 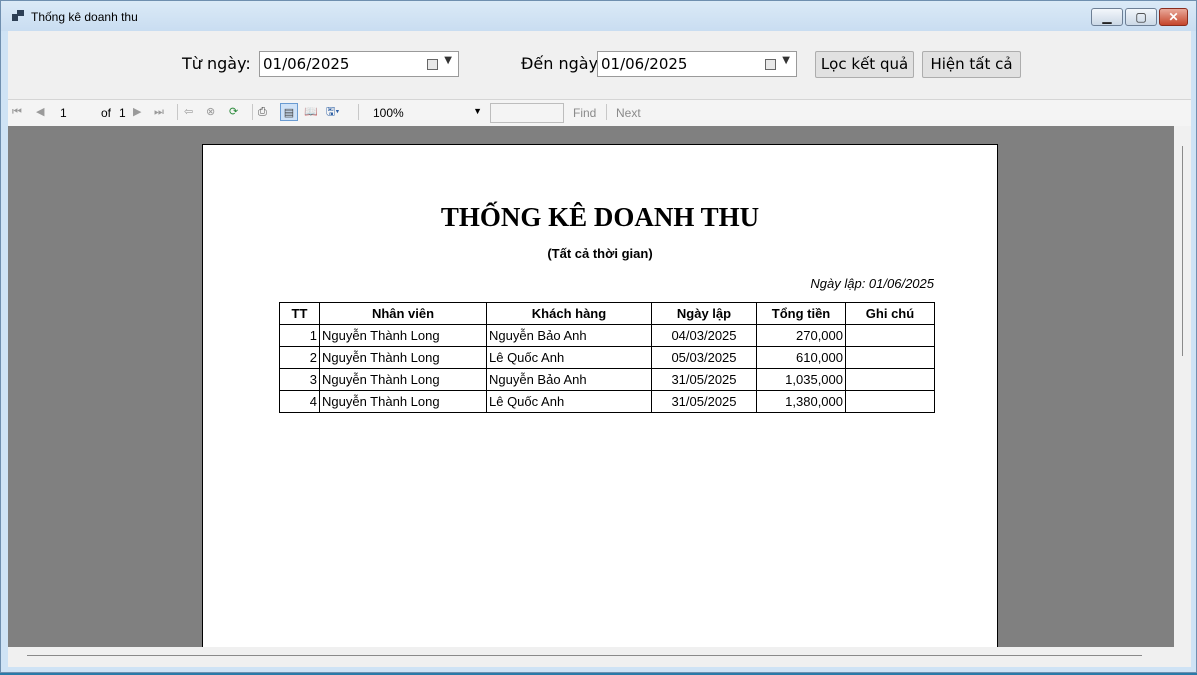 What do you see at coordinates (562, 63) in the screenshot?
I see `to-date-label: Đến ngày:` at bounding box center [562, 63].